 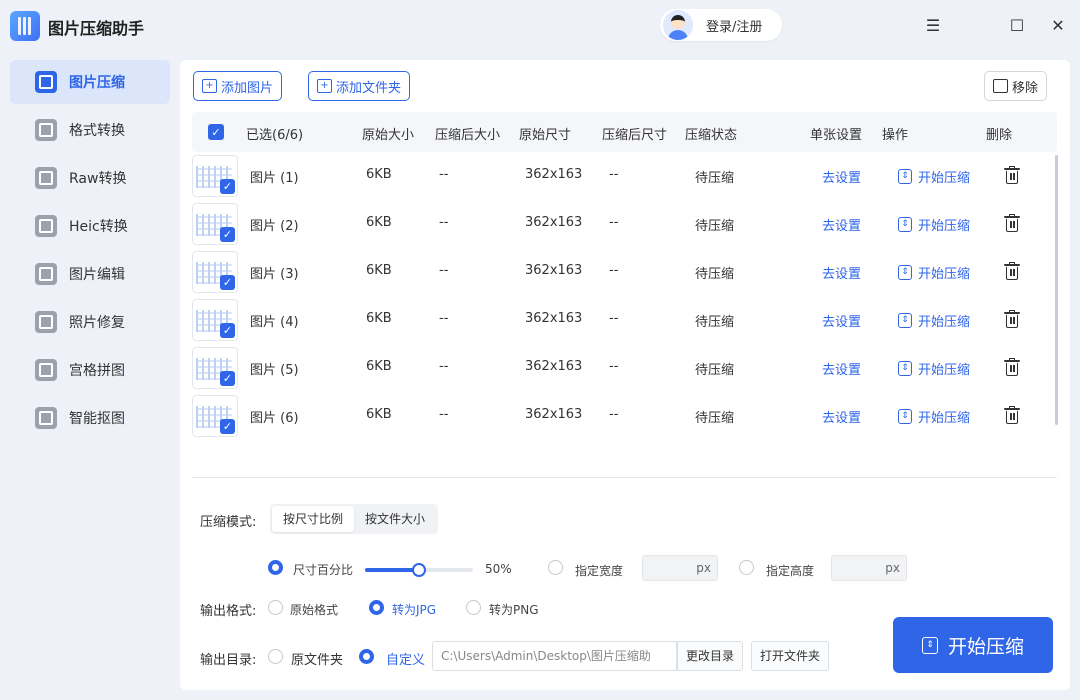 What do you see at coordinates (216, 132) in the screenshot?
I see `select-all-checkbox: ✓` at bounding box center [216, 132].